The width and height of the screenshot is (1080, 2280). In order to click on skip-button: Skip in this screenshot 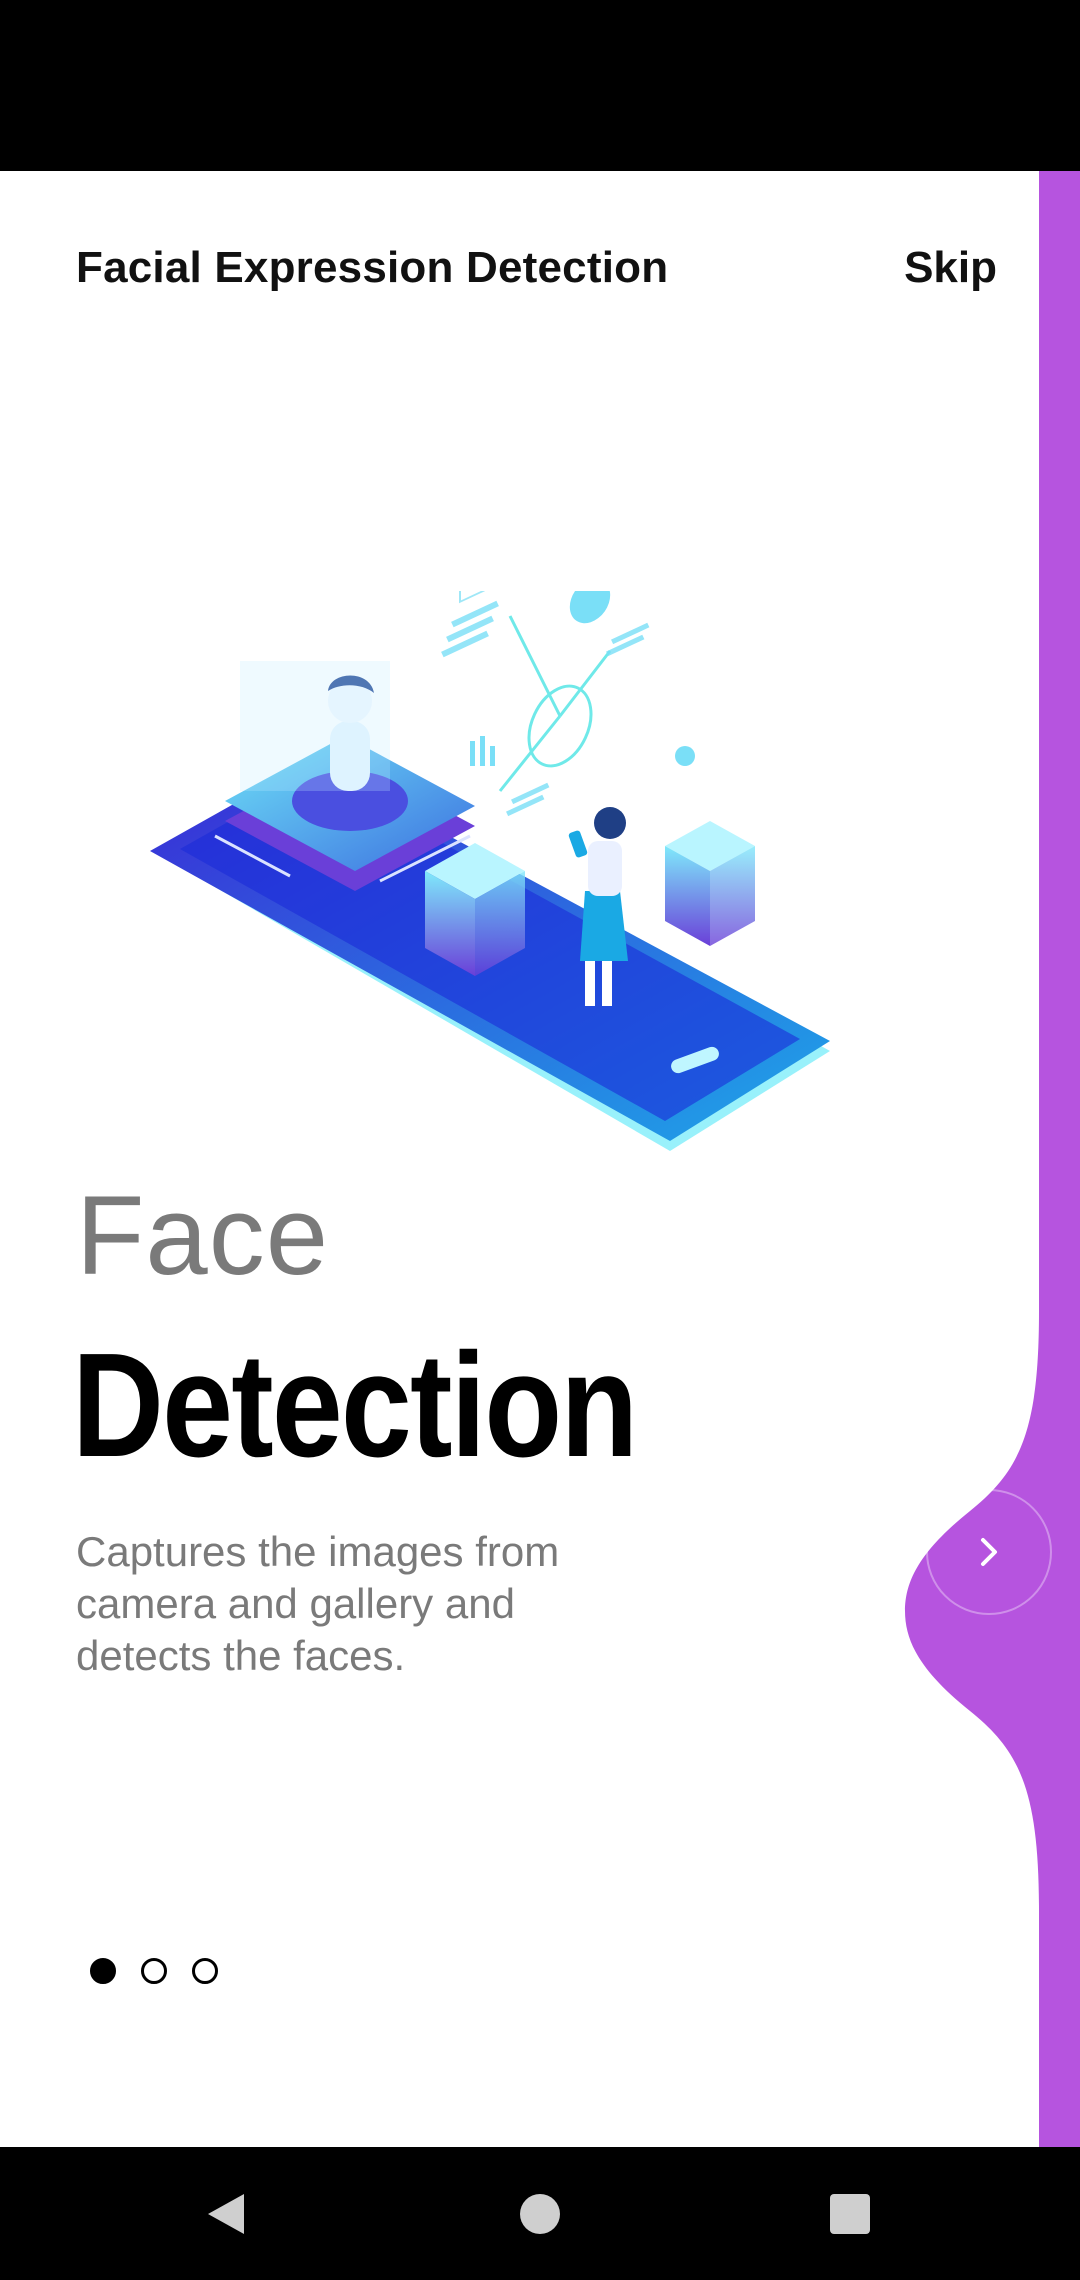, I will do `click(950, 268)`.